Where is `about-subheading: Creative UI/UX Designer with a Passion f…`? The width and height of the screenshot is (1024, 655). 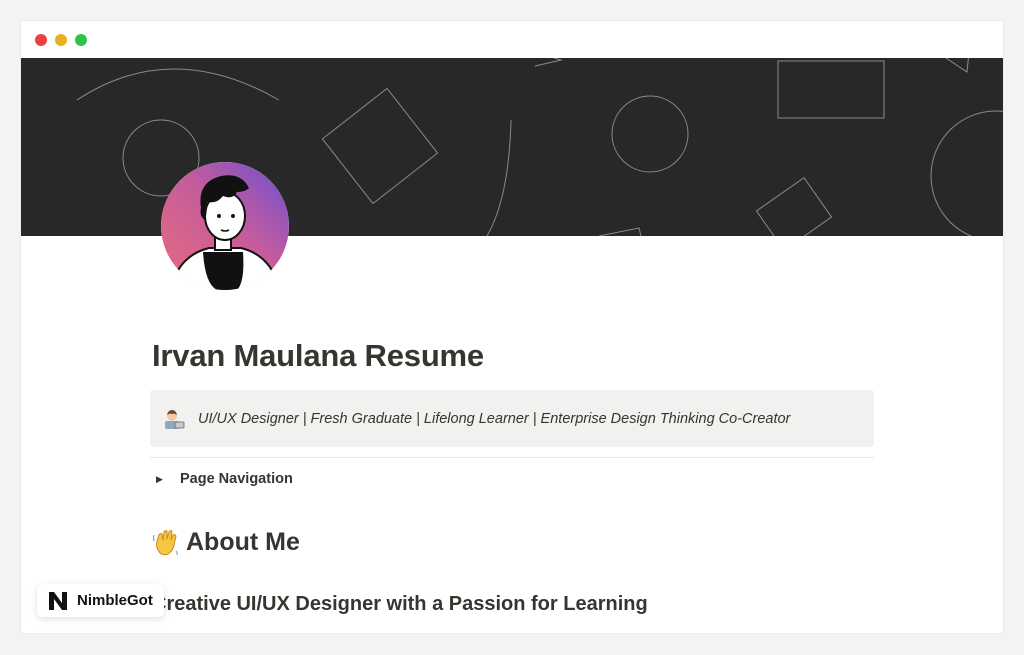
about-subheading: Creative UI/UX Designer with a Passion f… is located at coordinates (400, 604).